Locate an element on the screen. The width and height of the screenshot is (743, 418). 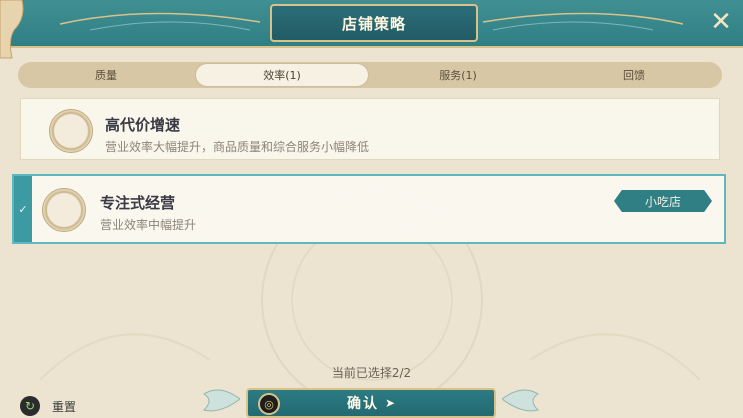
selection-indicator: ✓ is located at coordinates (23, 209).